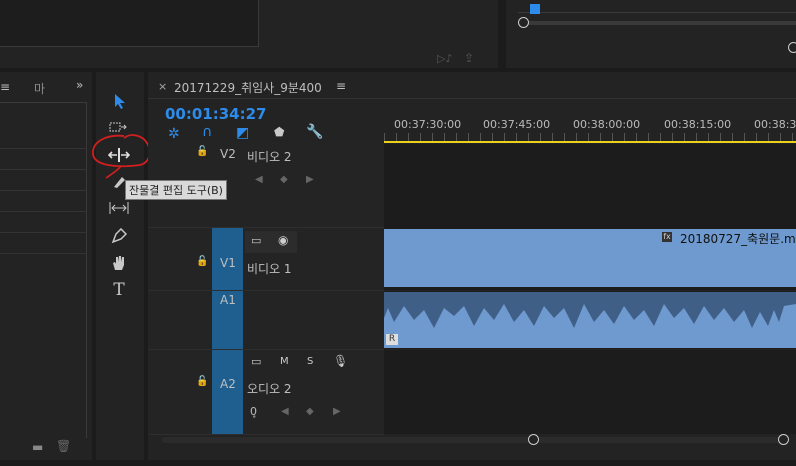 The height and width of the screenshot is (466, 796). Describe the element at coordinates (228, 263) in the screenshot. I see `track-id: V1` at that location.